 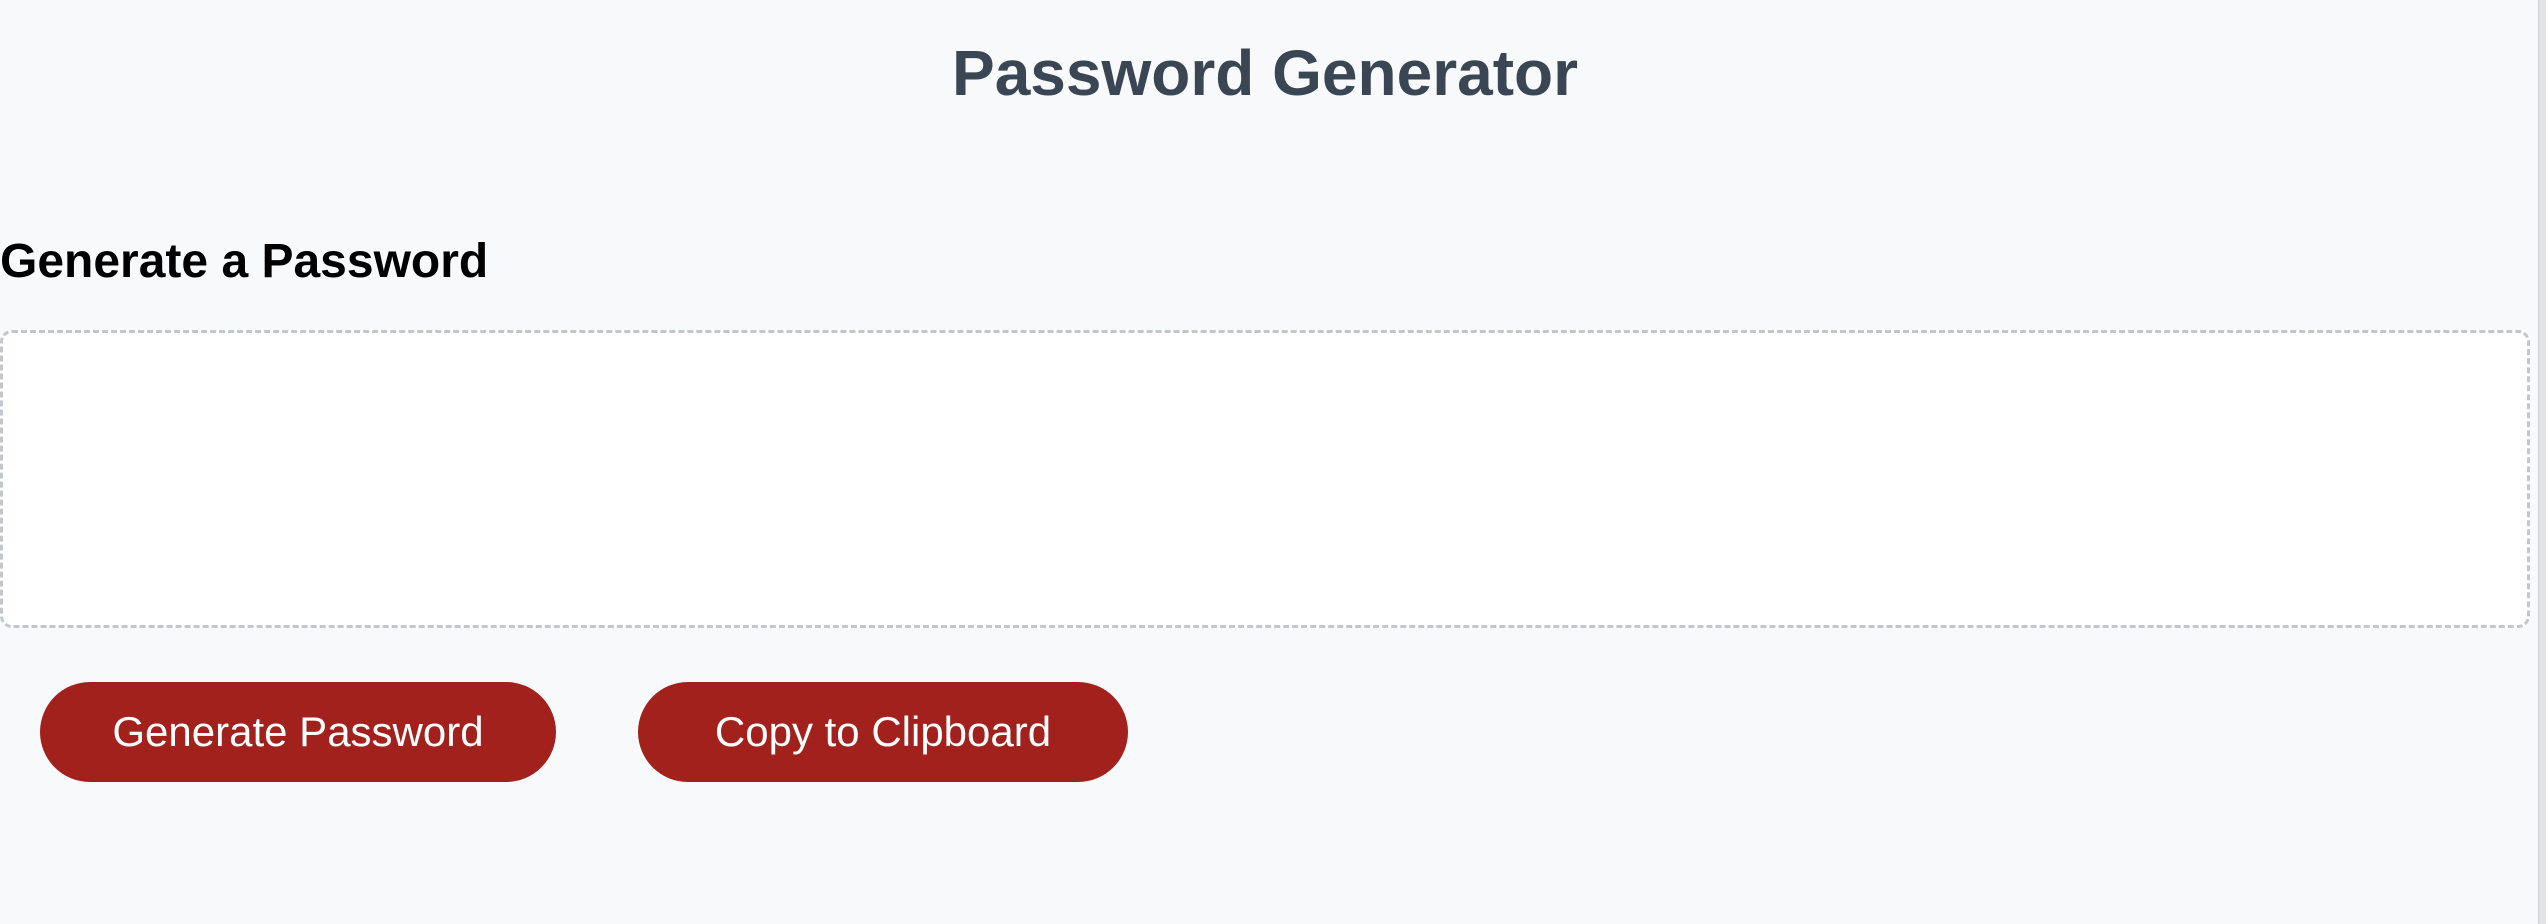 I want to click on scrollbar, so click(x=2542, y=462).